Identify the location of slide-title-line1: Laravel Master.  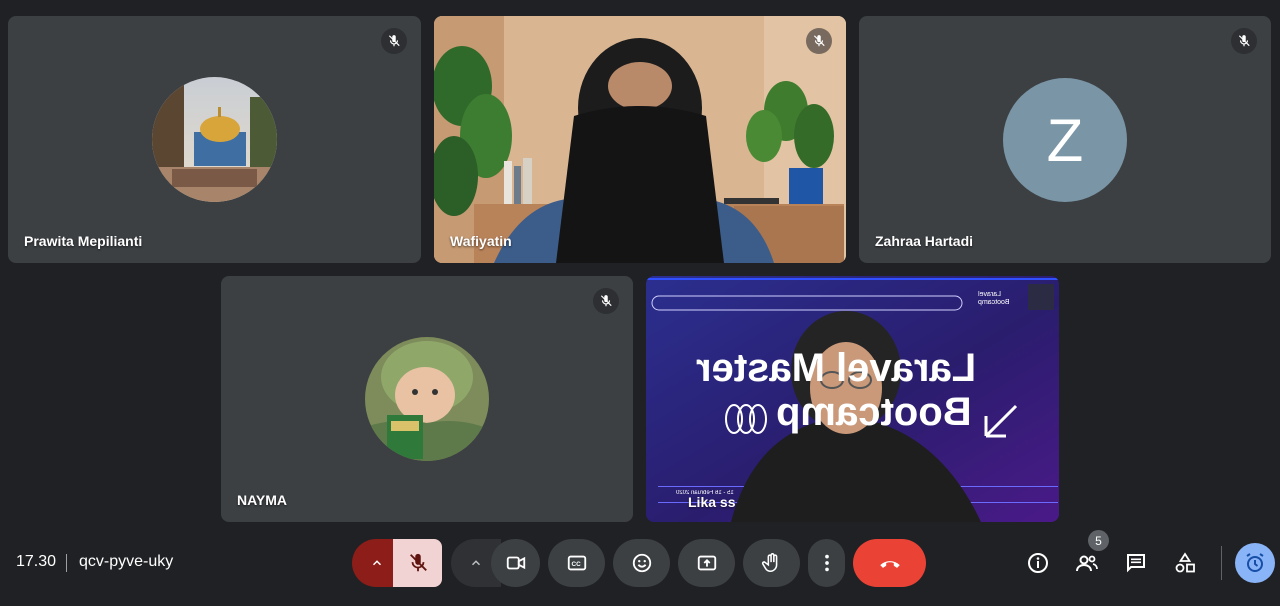
(836, 368).